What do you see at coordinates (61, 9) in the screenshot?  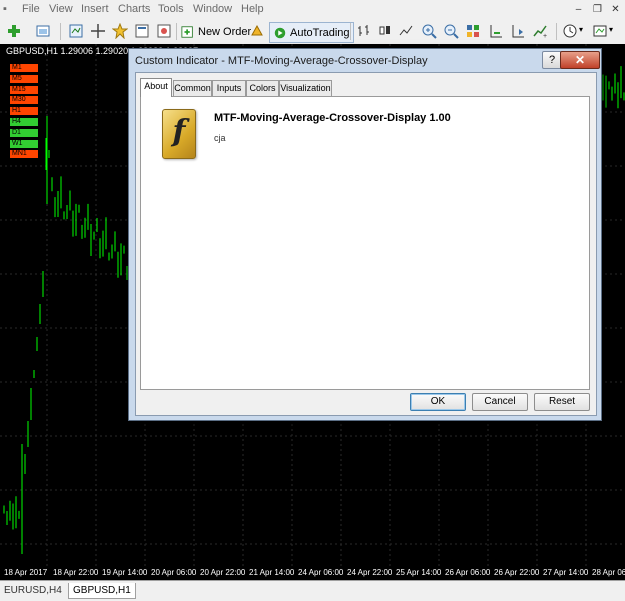 I see `menu-view: View` at bounding box center [61, 9].